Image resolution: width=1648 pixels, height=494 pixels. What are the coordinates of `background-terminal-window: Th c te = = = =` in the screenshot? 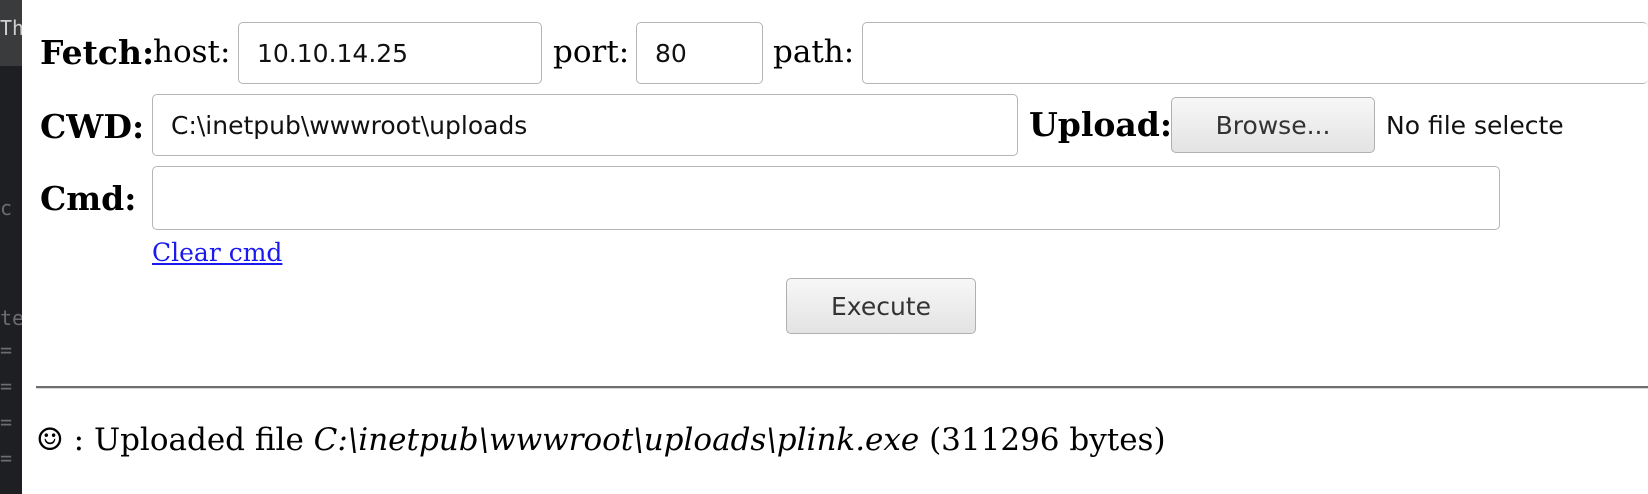 It's located at (11, 247).